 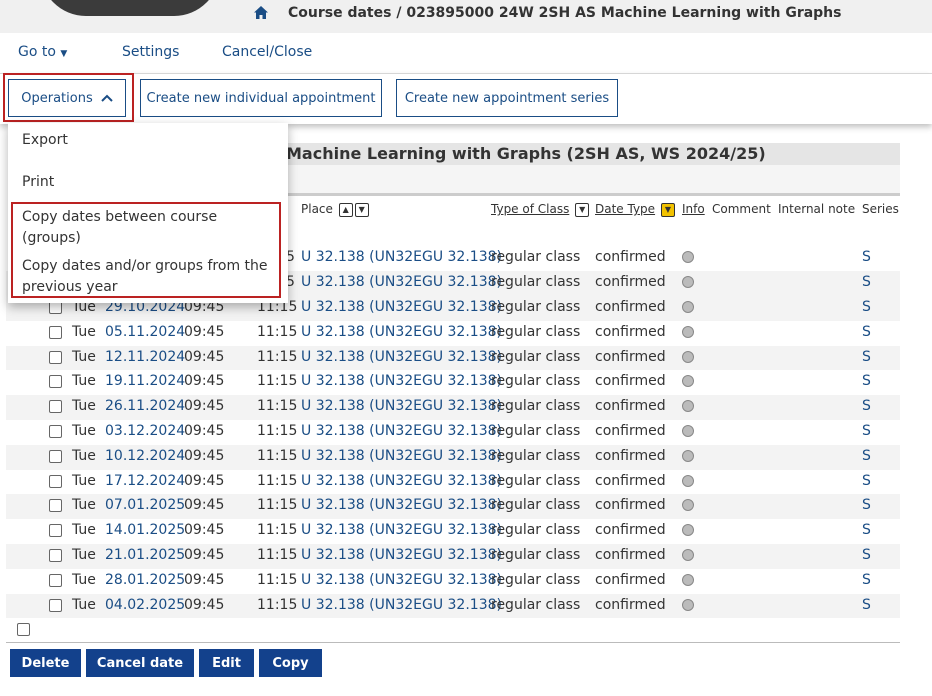 I want to click on menu-item-export: Export, so click(x=45, y=140).